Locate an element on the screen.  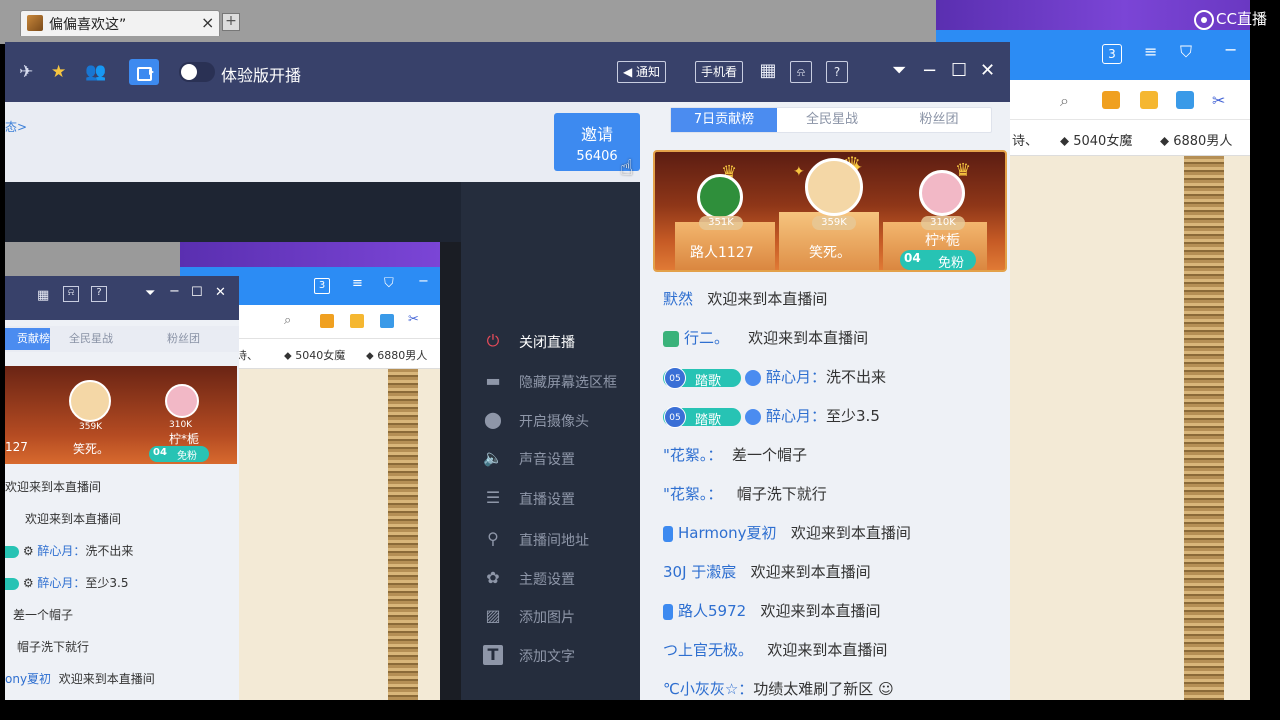
dropdown-icon: ⏷ is located at coordinates (899, 71).